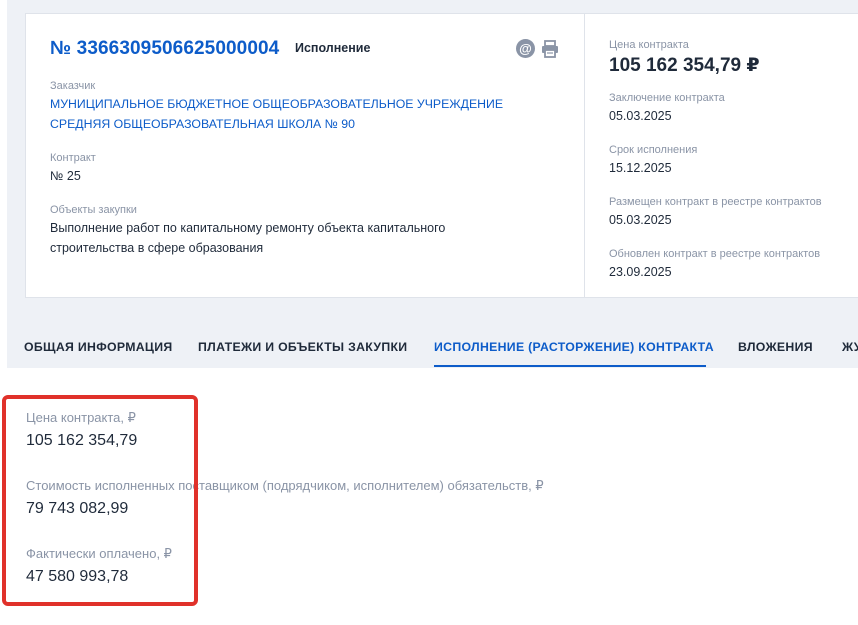 This screenshot has height=625, width=858. I want to click on customer-label: Заказчик, so click(73, 86).